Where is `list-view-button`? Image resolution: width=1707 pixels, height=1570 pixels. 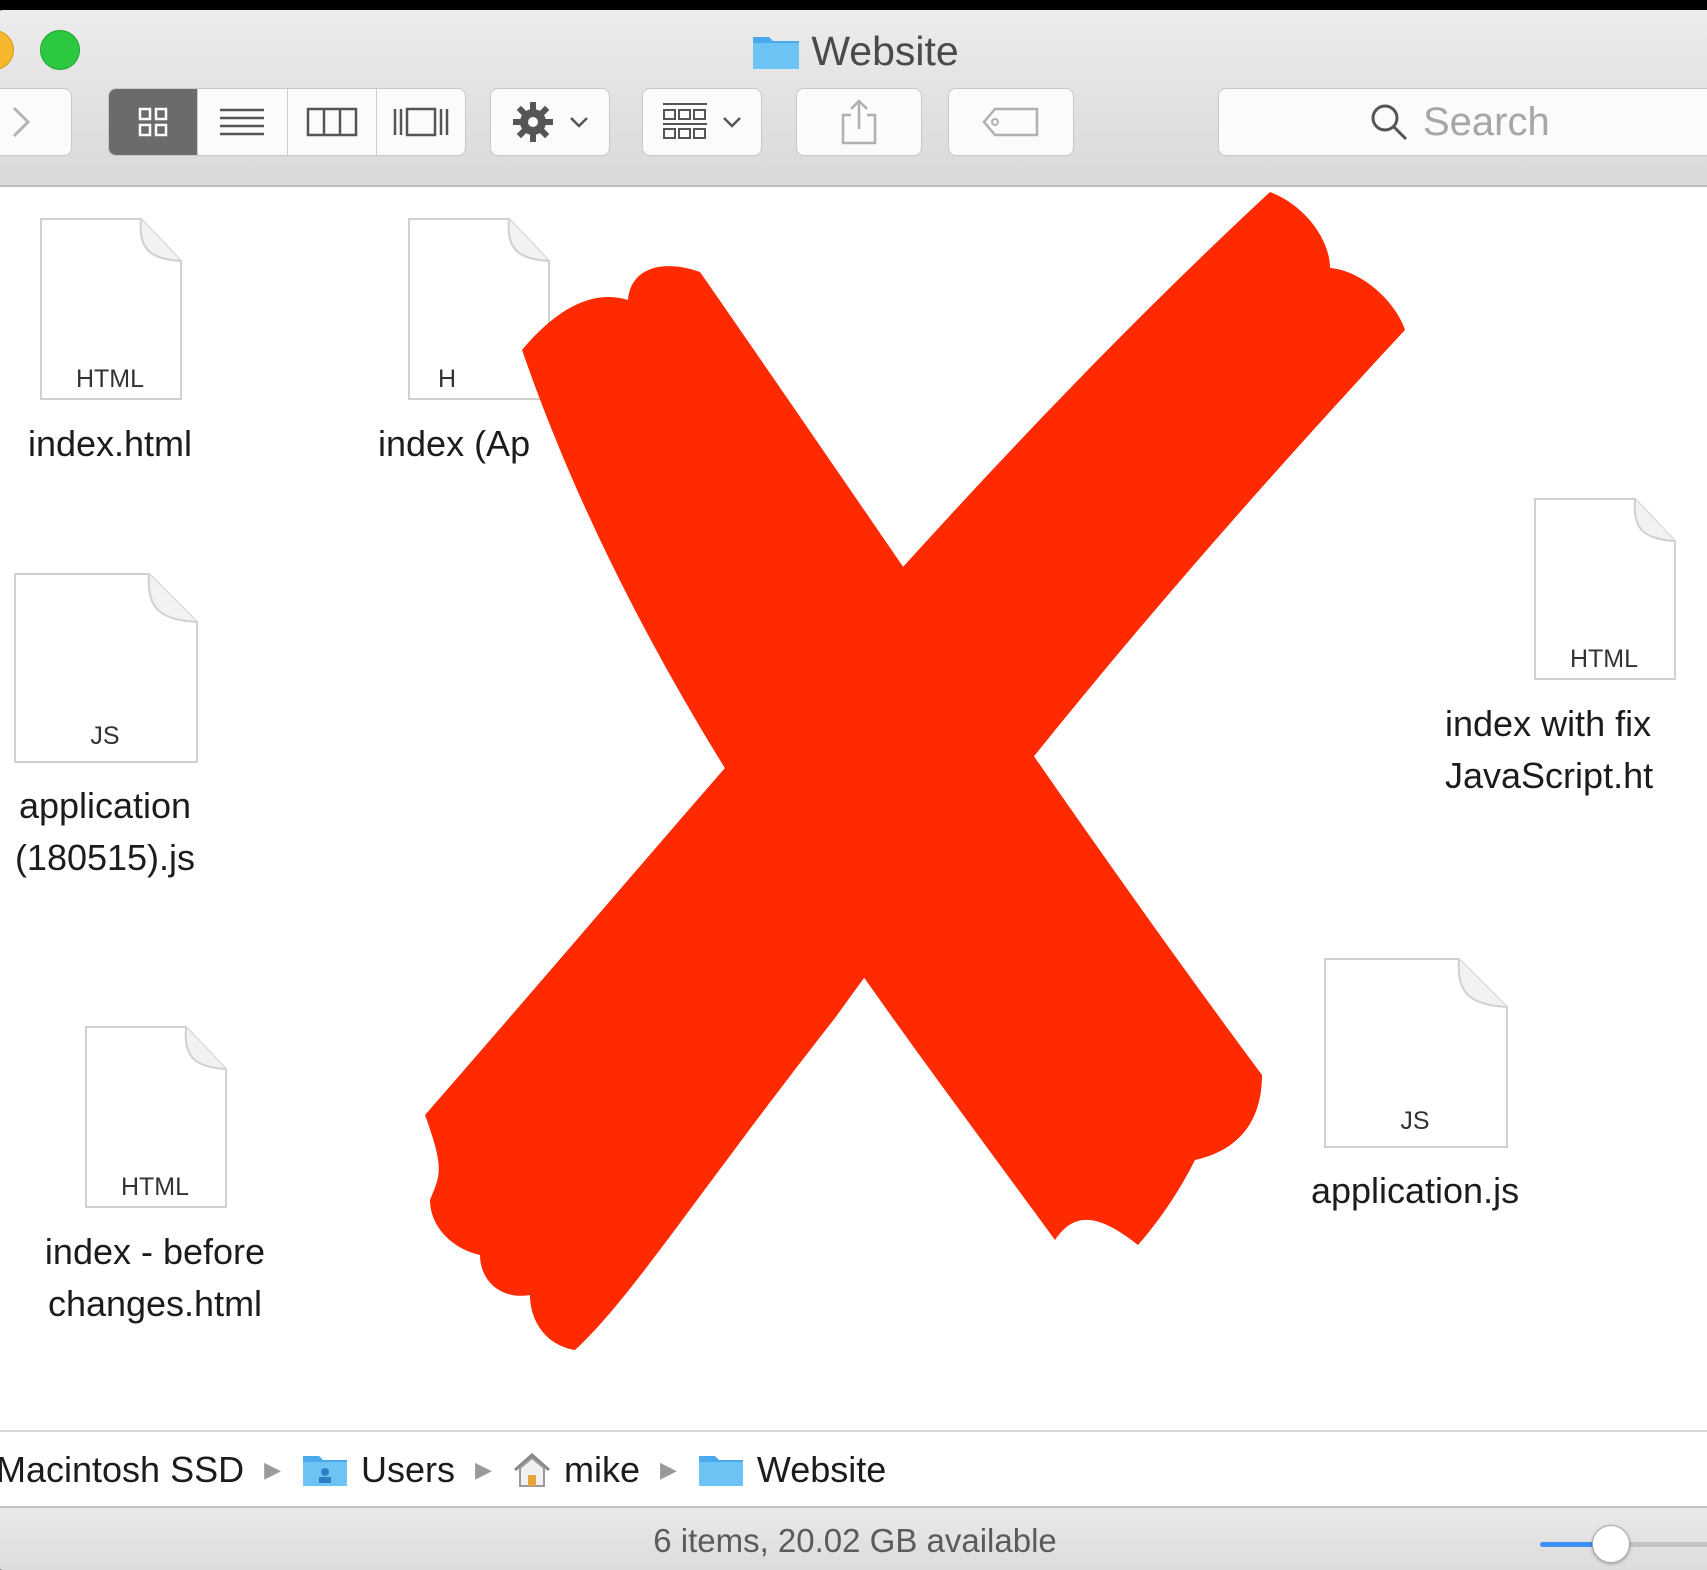
list-view-button is located at coordinates (243, 122).